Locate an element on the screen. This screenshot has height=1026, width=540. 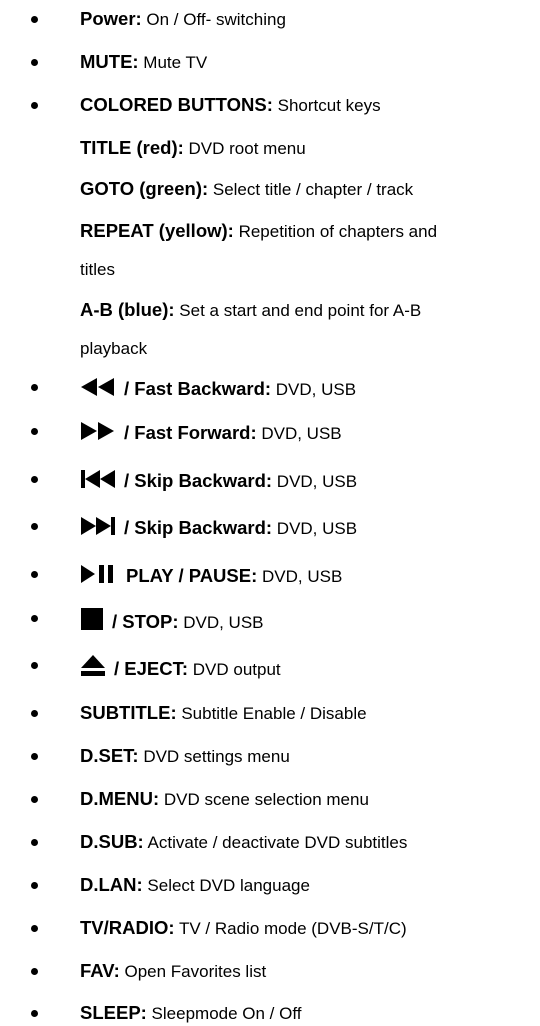
item-desc: Sleepmode On / Off is located at coordinates (224, 1013).